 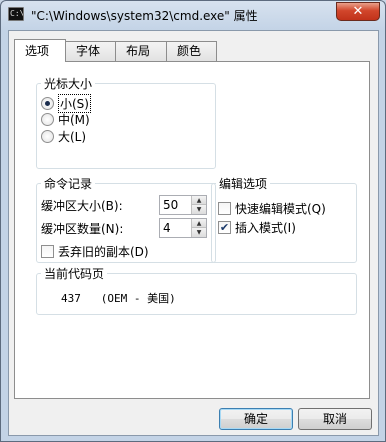 I want to click on quick-edit-mode-label: 快速编辑模式(Q), so click(x=280, y=209).